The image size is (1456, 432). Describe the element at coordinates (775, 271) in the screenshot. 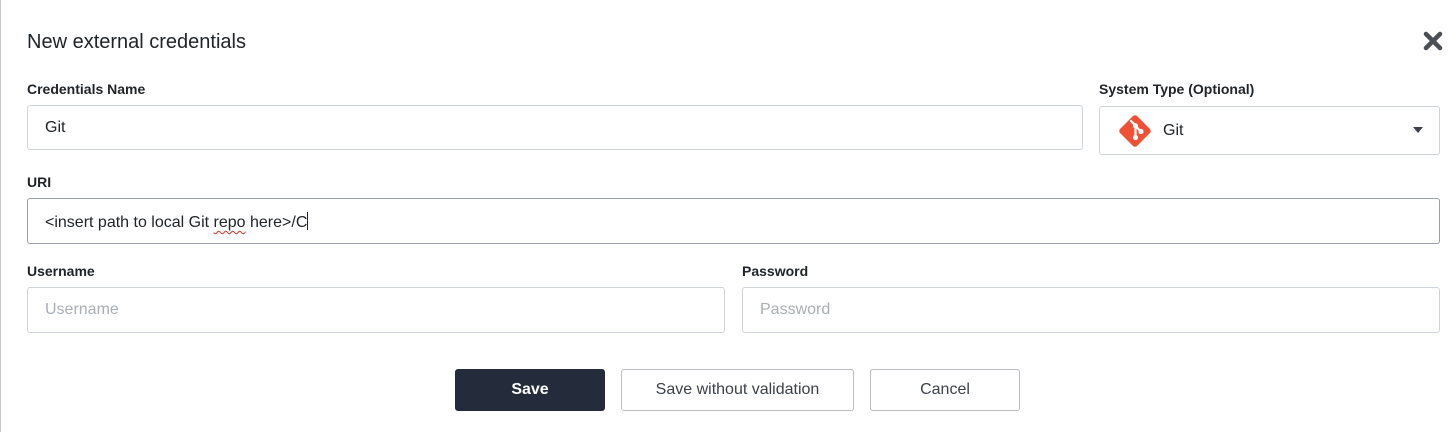

I see `password-label: Password` at that location.